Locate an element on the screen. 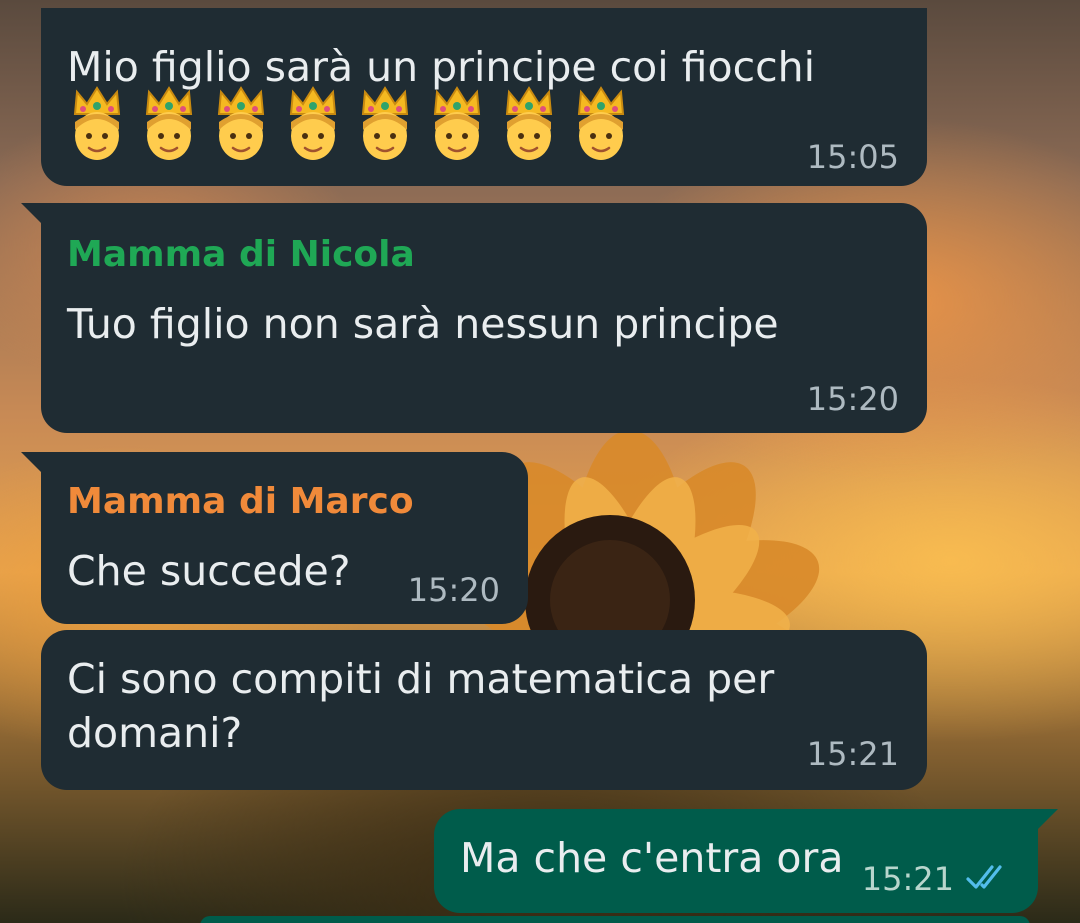 This screenshot has width=1080, height=923. message-text: Ma che c'entra ora is located at coordinates (652, 858).